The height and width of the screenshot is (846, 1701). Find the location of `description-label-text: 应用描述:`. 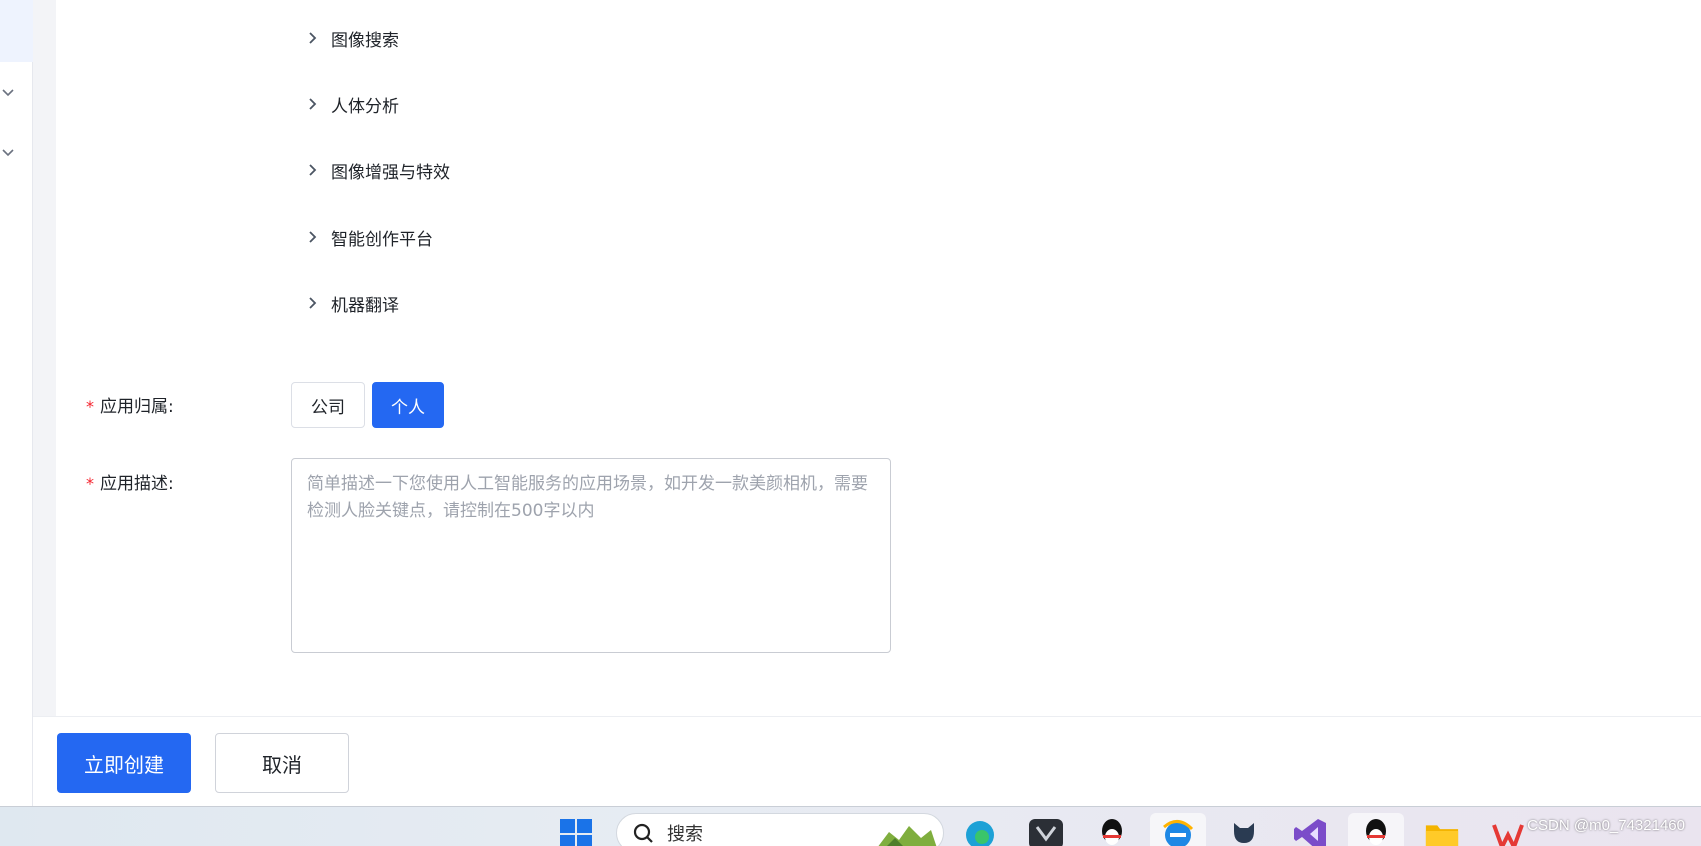

description-label-text: 应用描述: is located at coordinates (137, 484).